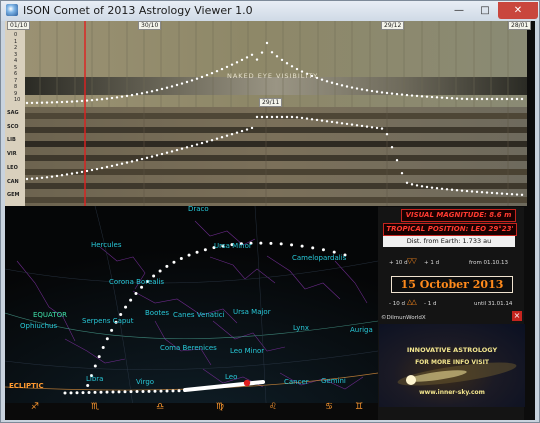 The width and height of the screenshot is (540, 423). I want to click on comet-current-position, so click(247, 383).